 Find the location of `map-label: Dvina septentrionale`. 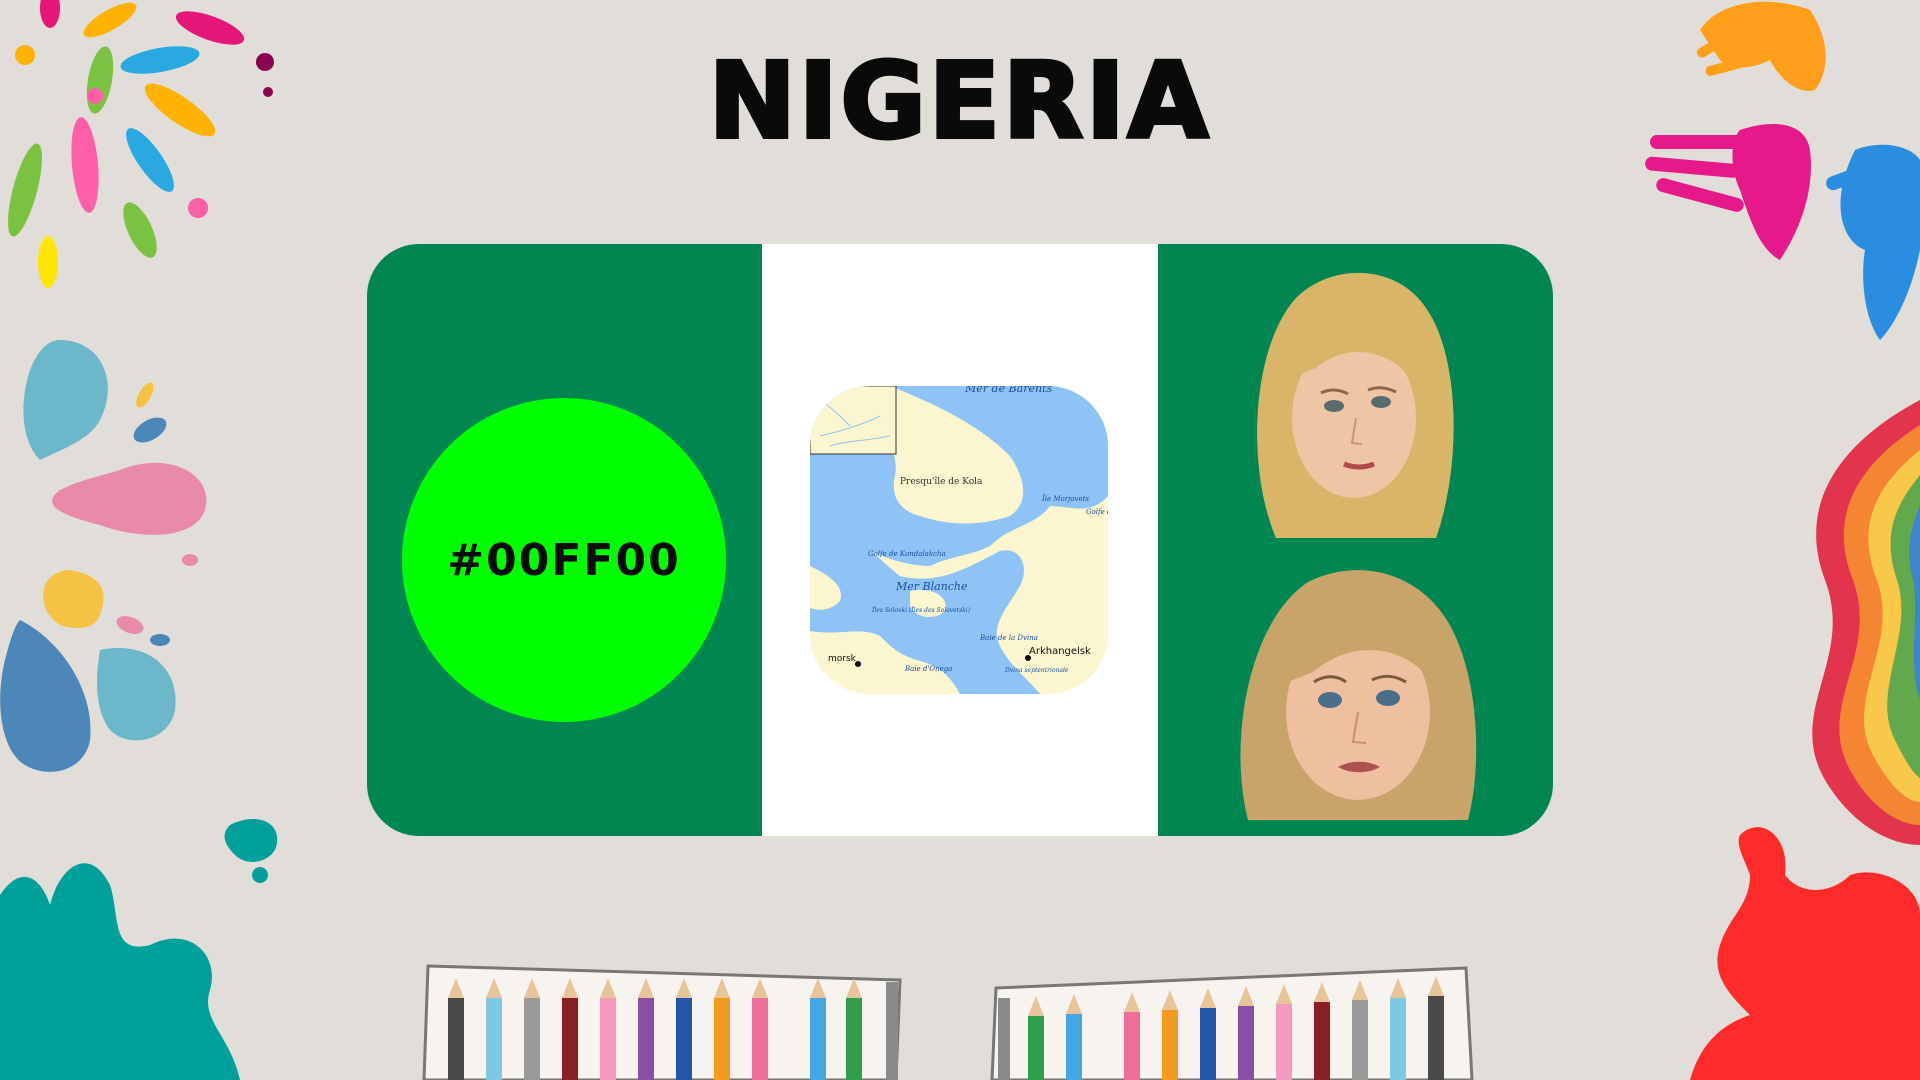

map-label: Dvina septentrionale is located at coordinates (1036, 670).